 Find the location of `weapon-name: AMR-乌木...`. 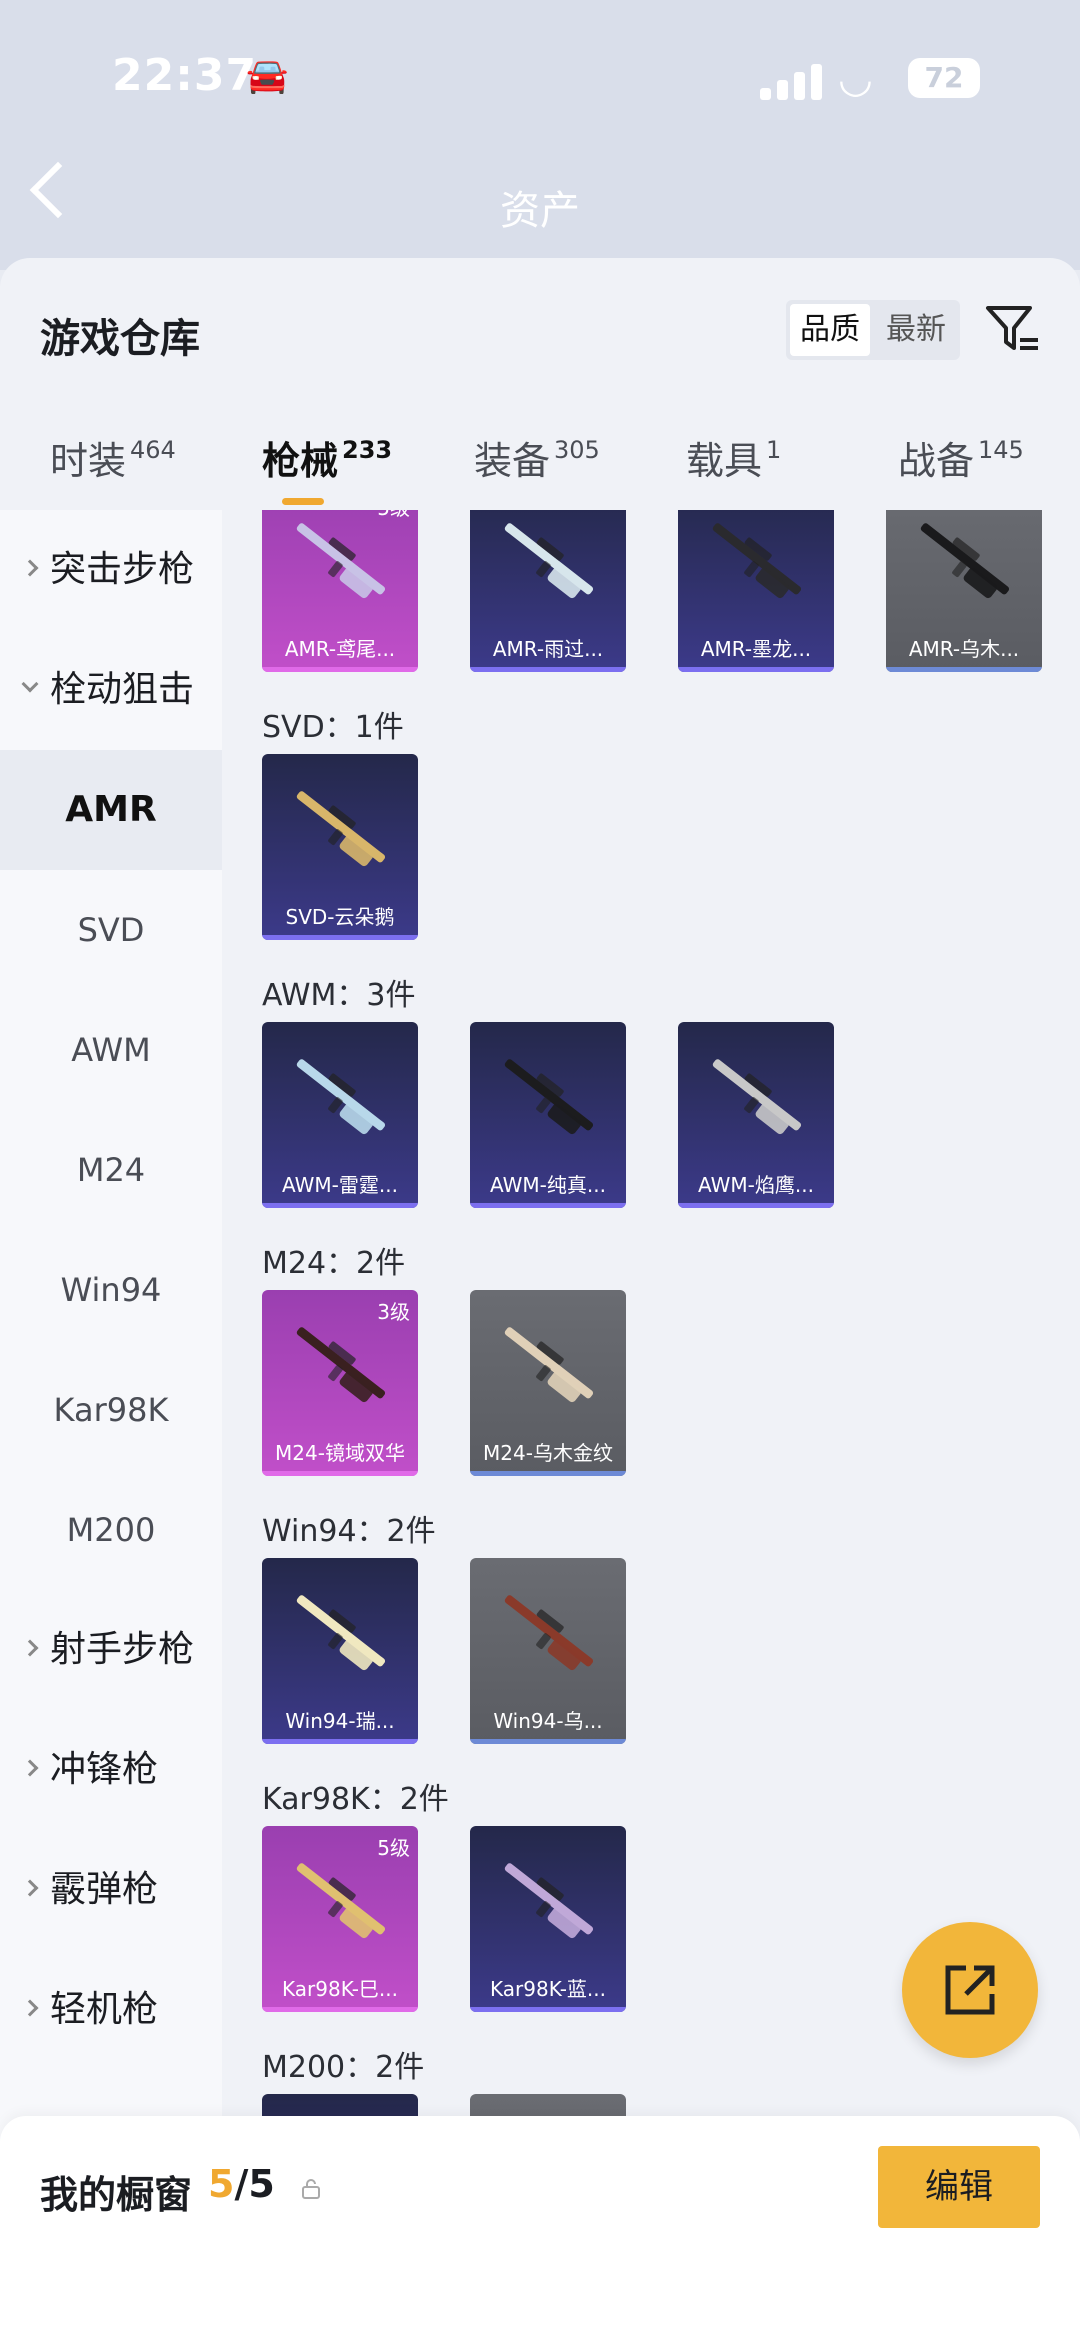

weapon-name: AMR-乌木... is located at coordinates (964, 649).